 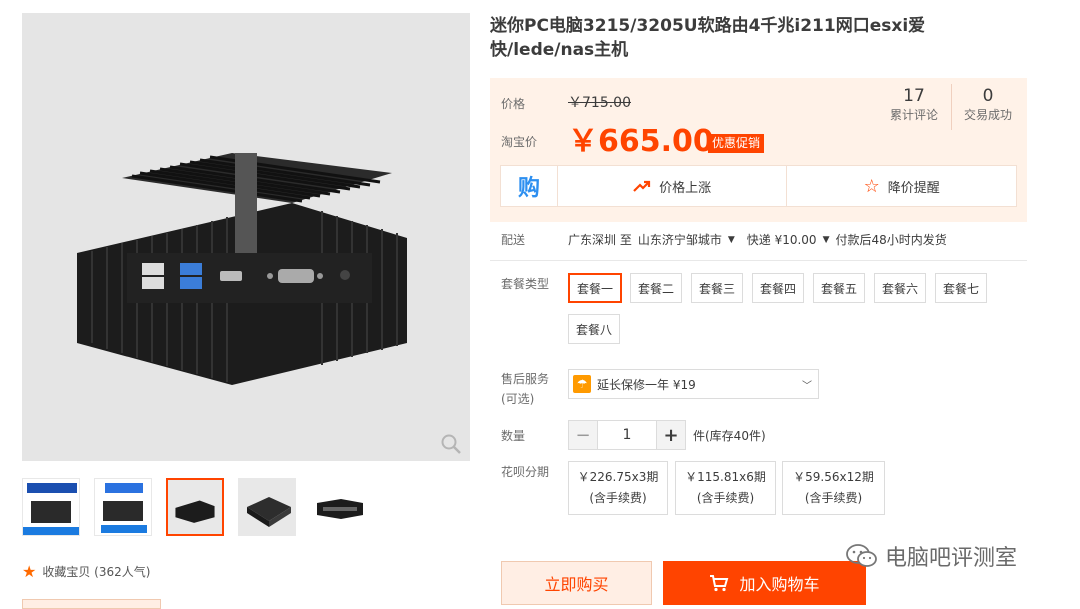 What do you see at coordinates (685, 188) in the screenshot?
I see `price-up-label: 价格上涨` at bounding box center [685, 188].